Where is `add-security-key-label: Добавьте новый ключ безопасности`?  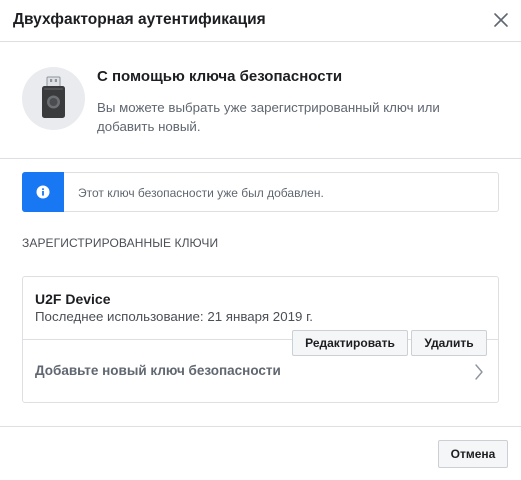 add-security-key-label: Добавьте новый ключ безопасности is located at coordinates (158, 370).